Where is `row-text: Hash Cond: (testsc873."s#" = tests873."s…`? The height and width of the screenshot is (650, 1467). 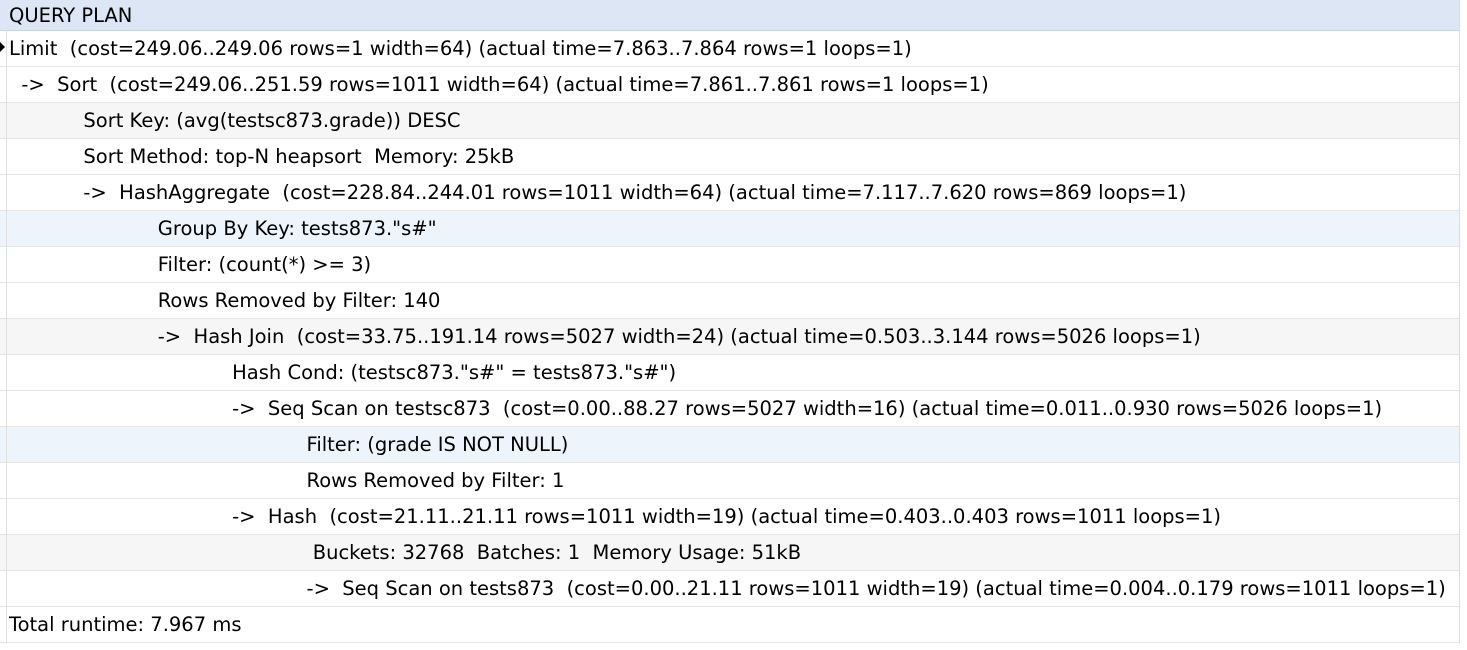
row-text: Hash Cond: (testsc873."s#" = tests873."s… is located at coordinates (343, 372).